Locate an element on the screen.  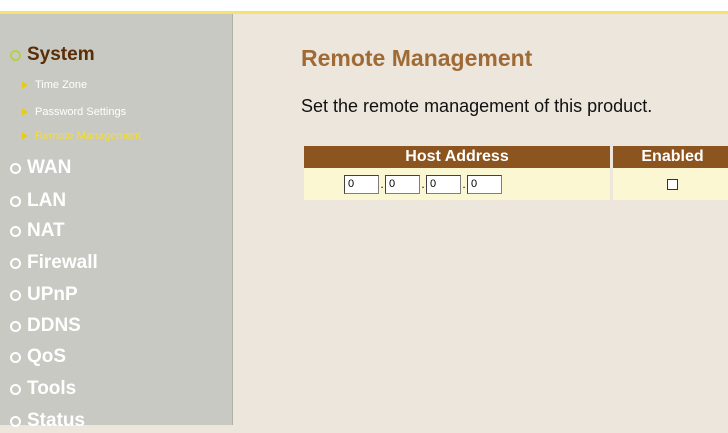
submenu-item-password-settings: Password Settings is located at coordinates (74, 112).